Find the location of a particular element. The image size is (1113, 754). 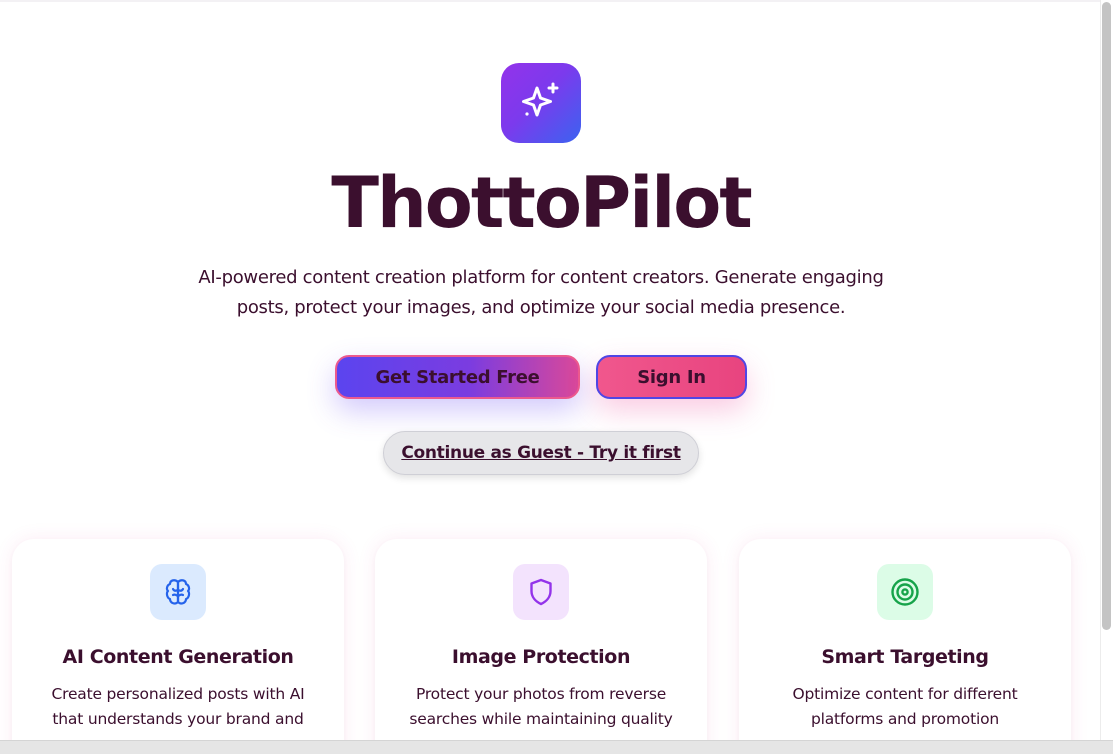

shield-icon is located at coordinates (541, 592).